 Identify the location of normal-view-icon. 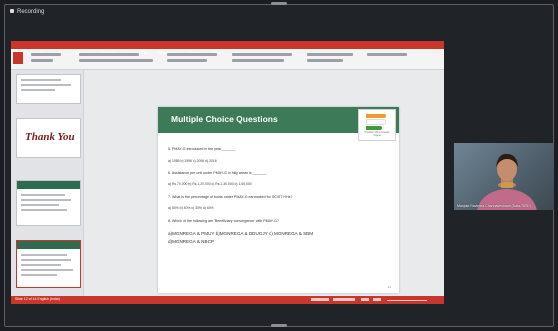
(365, 299).